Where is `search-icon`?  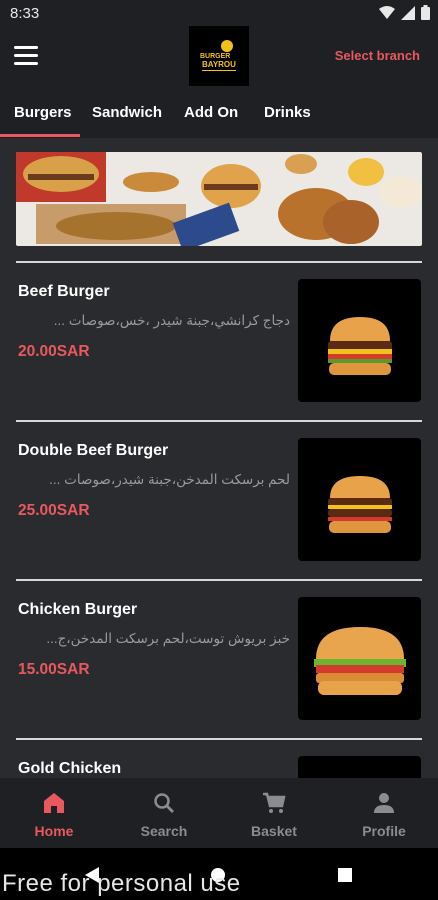
search-icon is located at coordinates (164, 803).